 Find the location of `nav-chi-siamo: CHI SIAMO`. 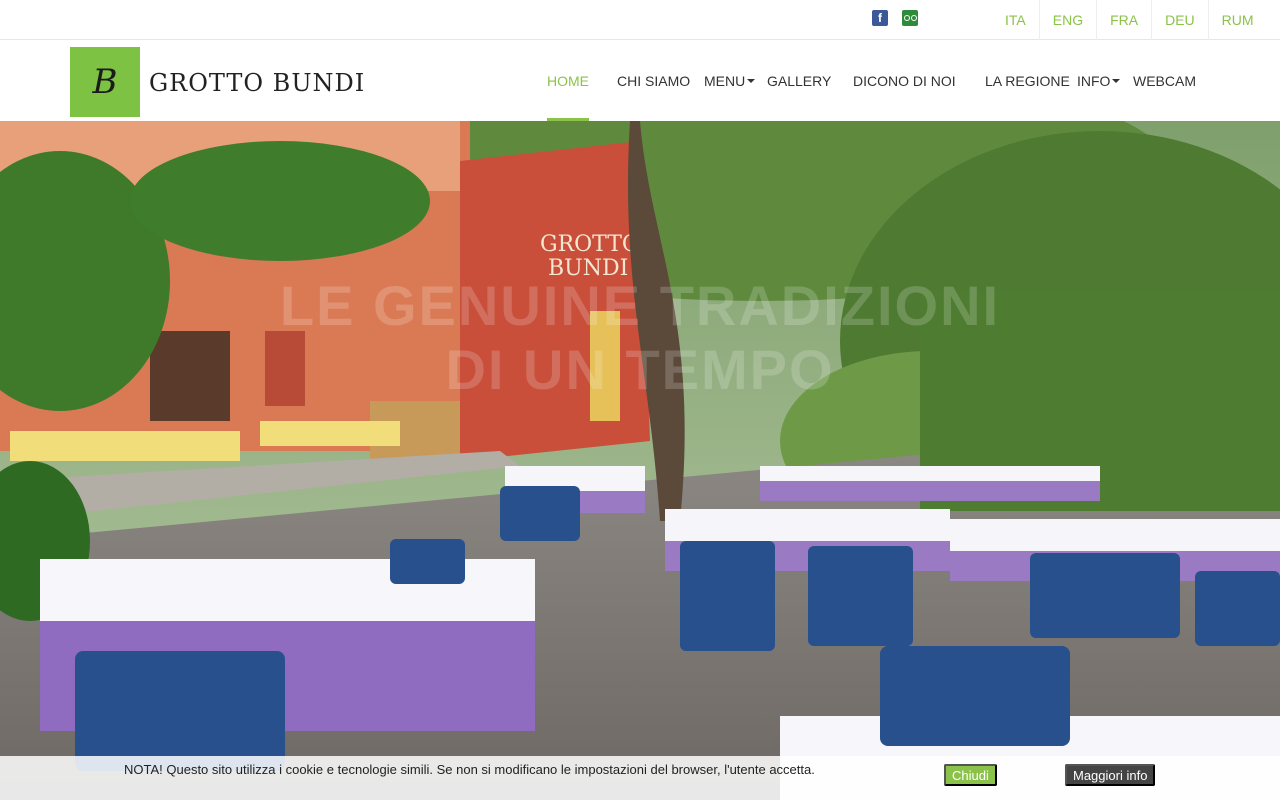

nav-chi-siamo: CHI SIAMO is located at coordinates (653, 81).